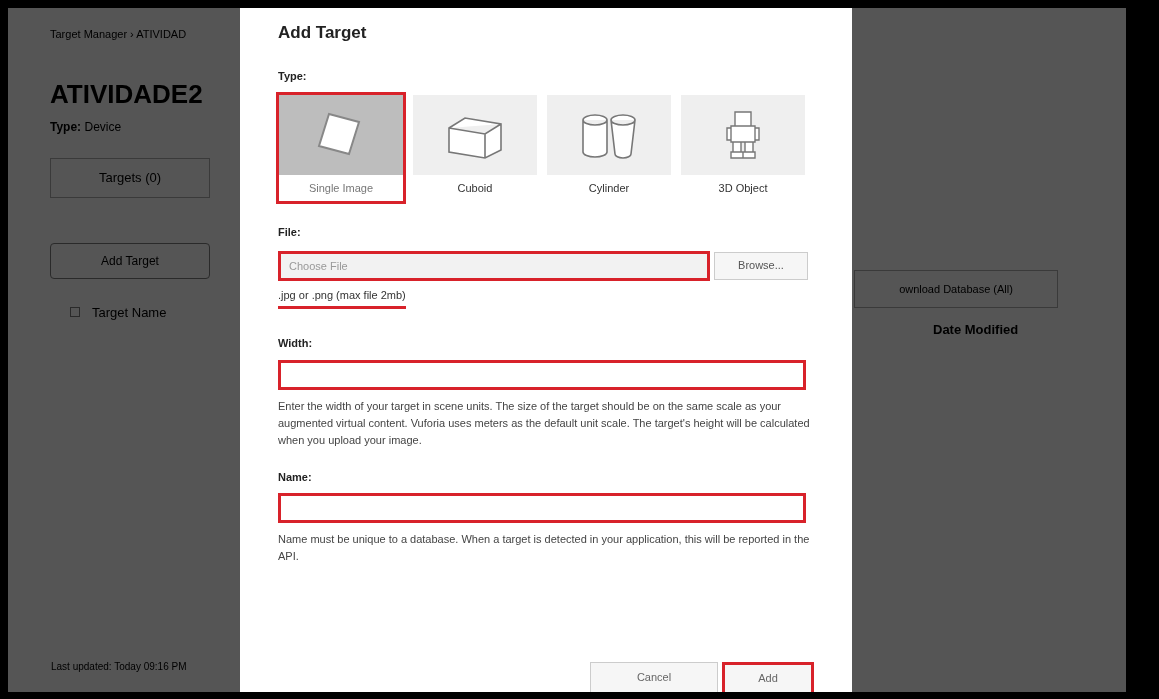 The height and width of the screenshot is (699, 1159). Describe the element at coordinates (743, 188) in the screenshot. I see `option-label: 3D Object` at that location.